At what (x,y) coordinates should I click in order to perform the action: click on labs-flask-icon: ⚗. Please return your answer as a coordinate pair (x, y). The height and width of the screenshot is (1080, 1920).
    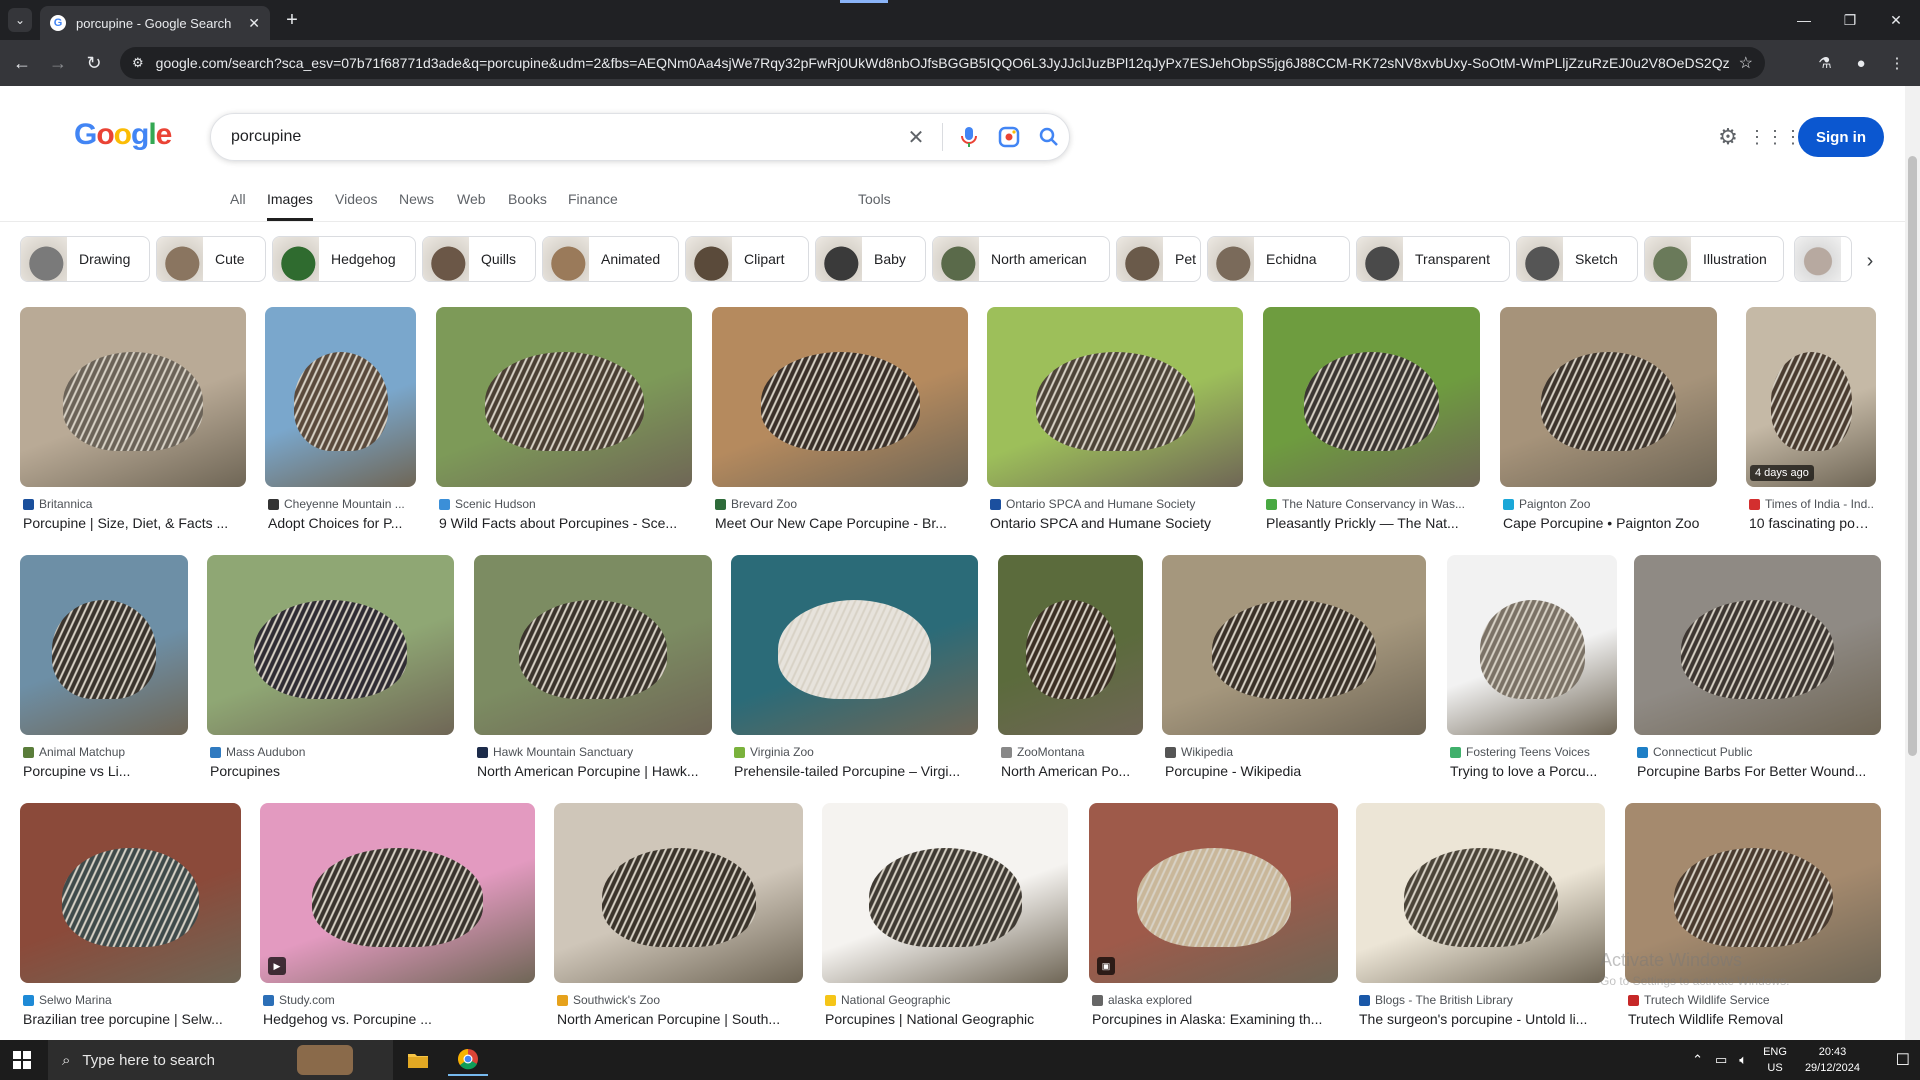
    Looking at the image, I should click on (1825, 63).